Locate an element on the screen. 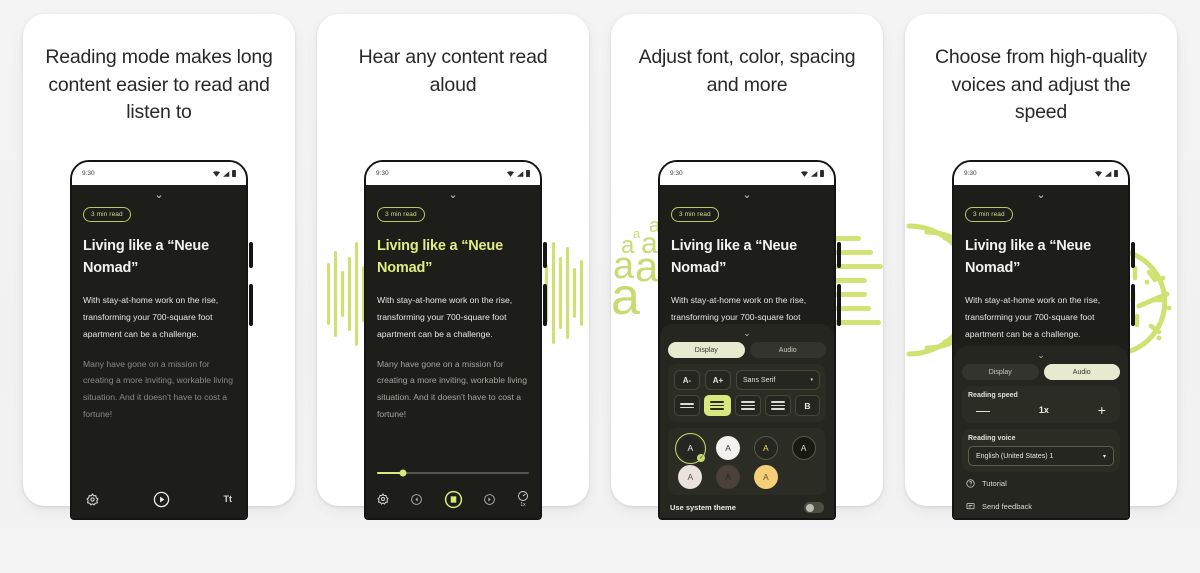  system-theme-toggle is located at coordinates (814, 507).